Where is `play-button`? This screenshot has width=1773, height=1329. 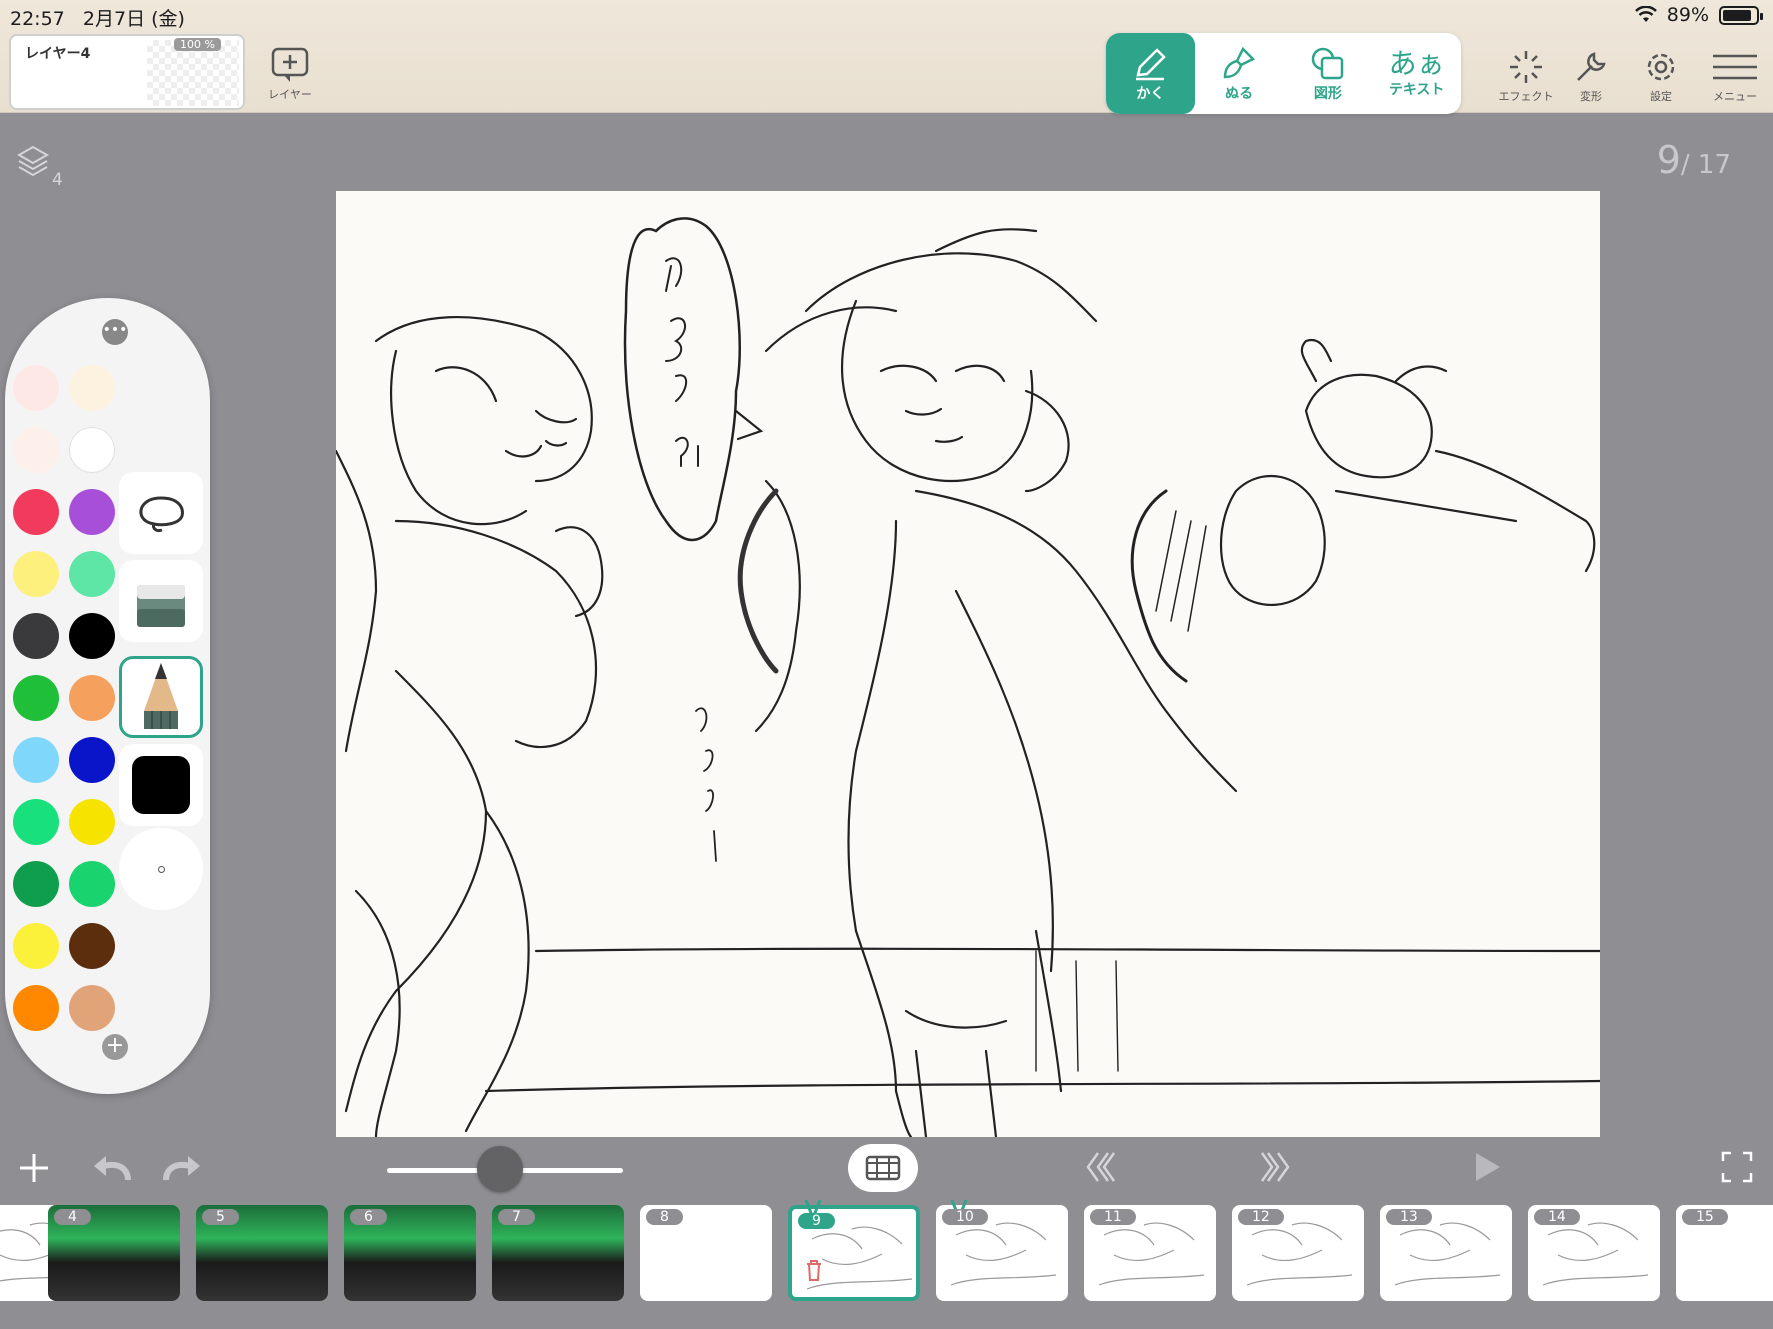 play-button is located at coordinates (1487, 1169).